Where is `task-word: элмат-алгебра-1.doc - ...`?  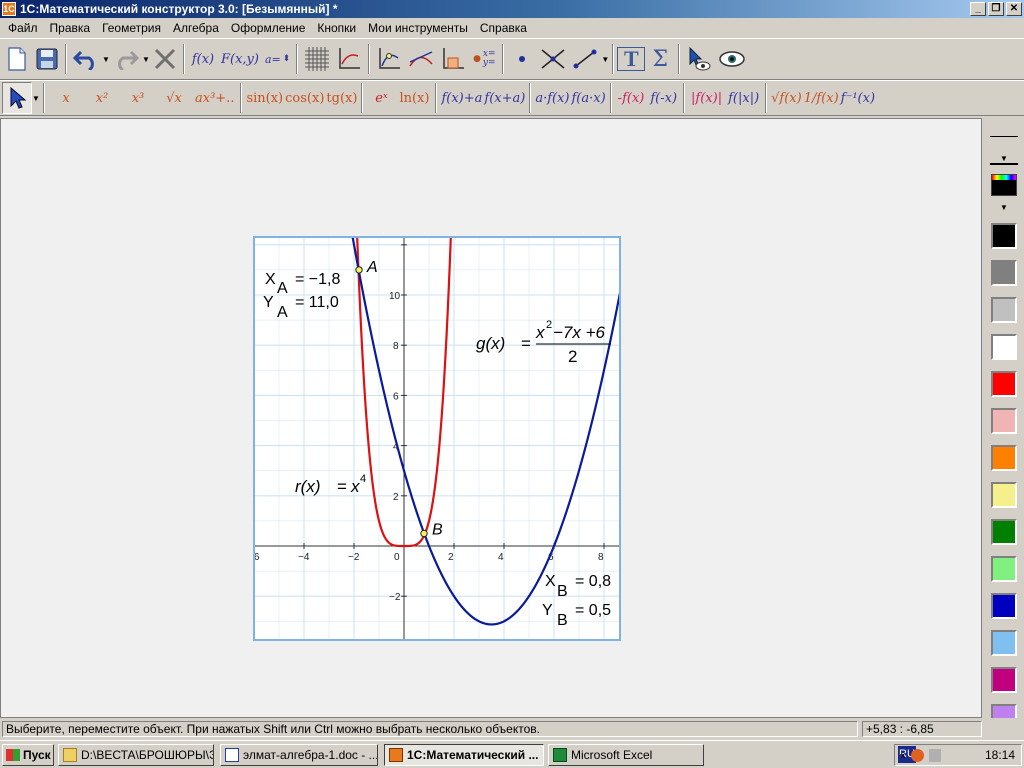 task-word: элмат-алгебра-1.doc - ... is located at coordinates (299, 755).